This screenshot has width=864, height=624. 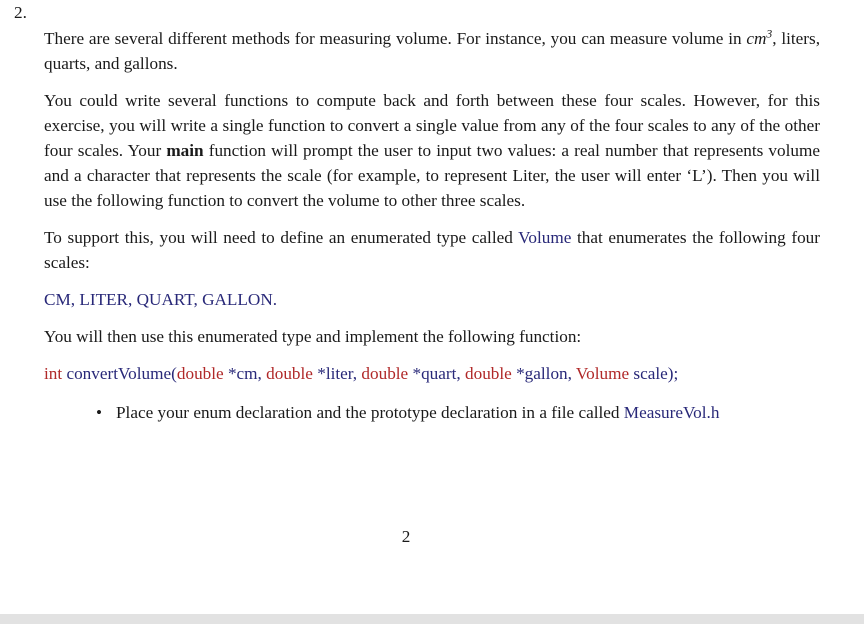 I want to click on unit-symbol: cm, so click(x=756, y=38).